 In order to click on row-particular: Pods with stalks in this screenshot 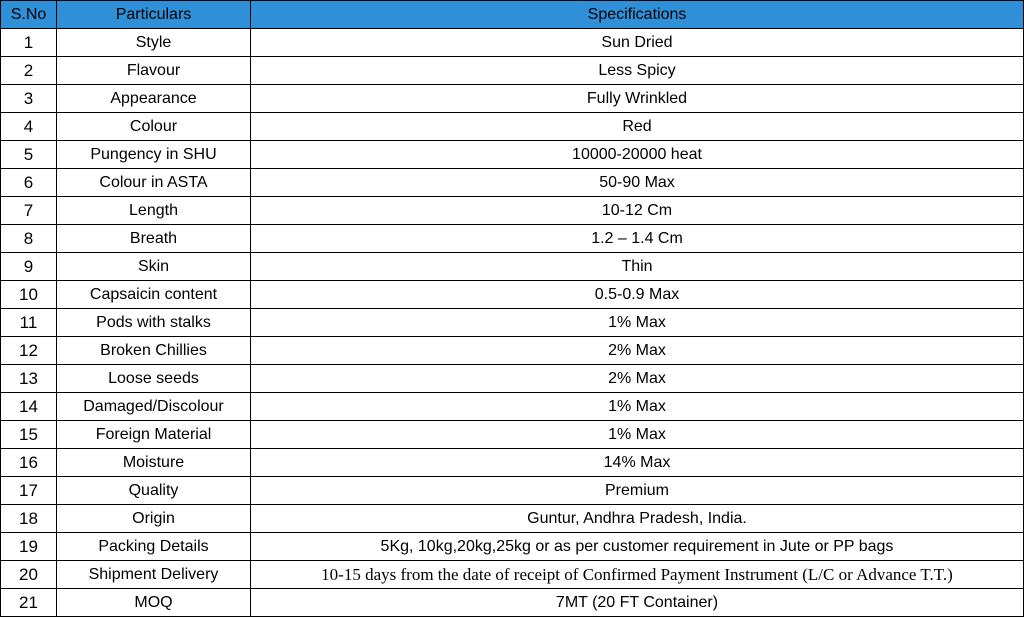, I will do `click(153, 322)`.